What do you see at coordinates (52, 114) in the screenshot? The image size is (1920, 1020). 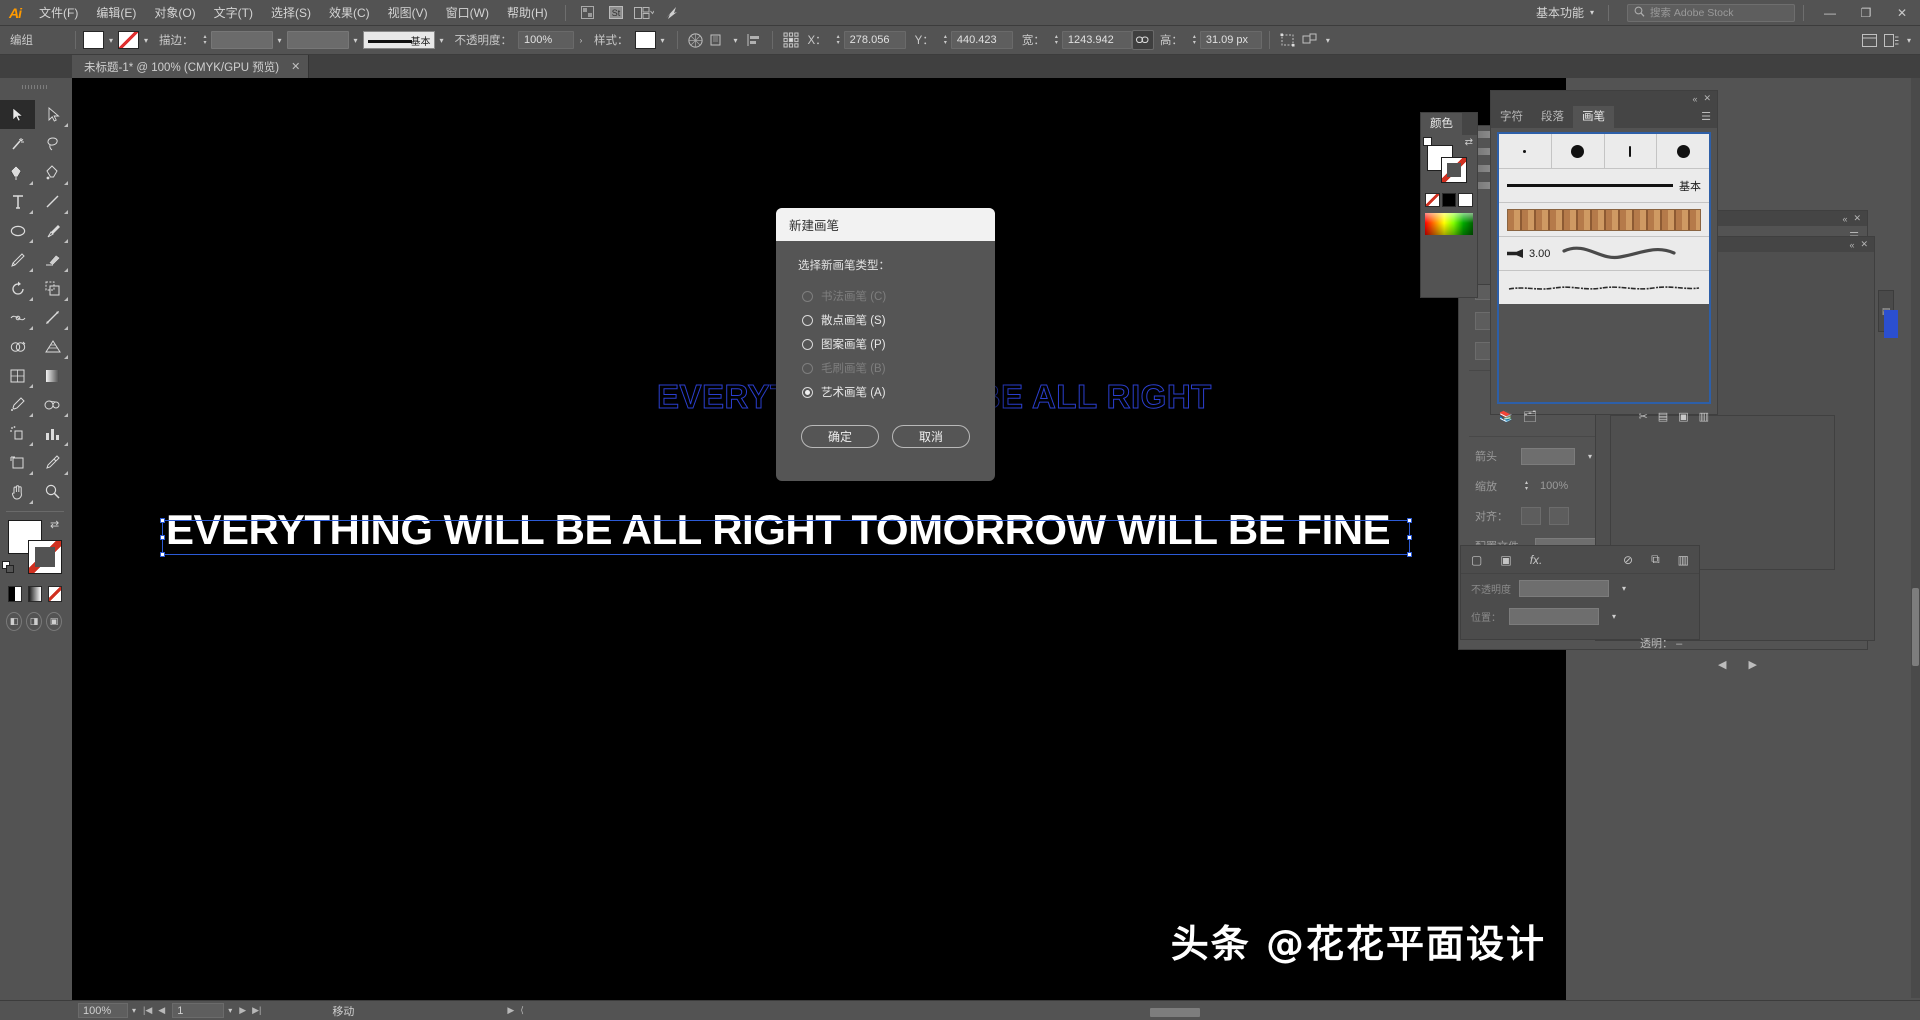 I see `direct-selection-tool` at bounding box center [52, 114].